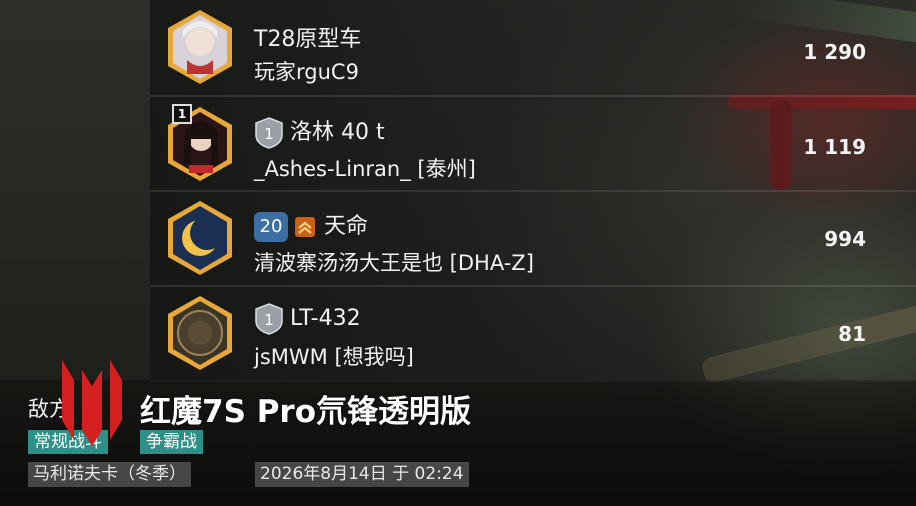  Describe the element at coordinates (305, 412) in the screenshot. I see `device-watermark: 红魔7S Pro氘锋透明版` at that location.